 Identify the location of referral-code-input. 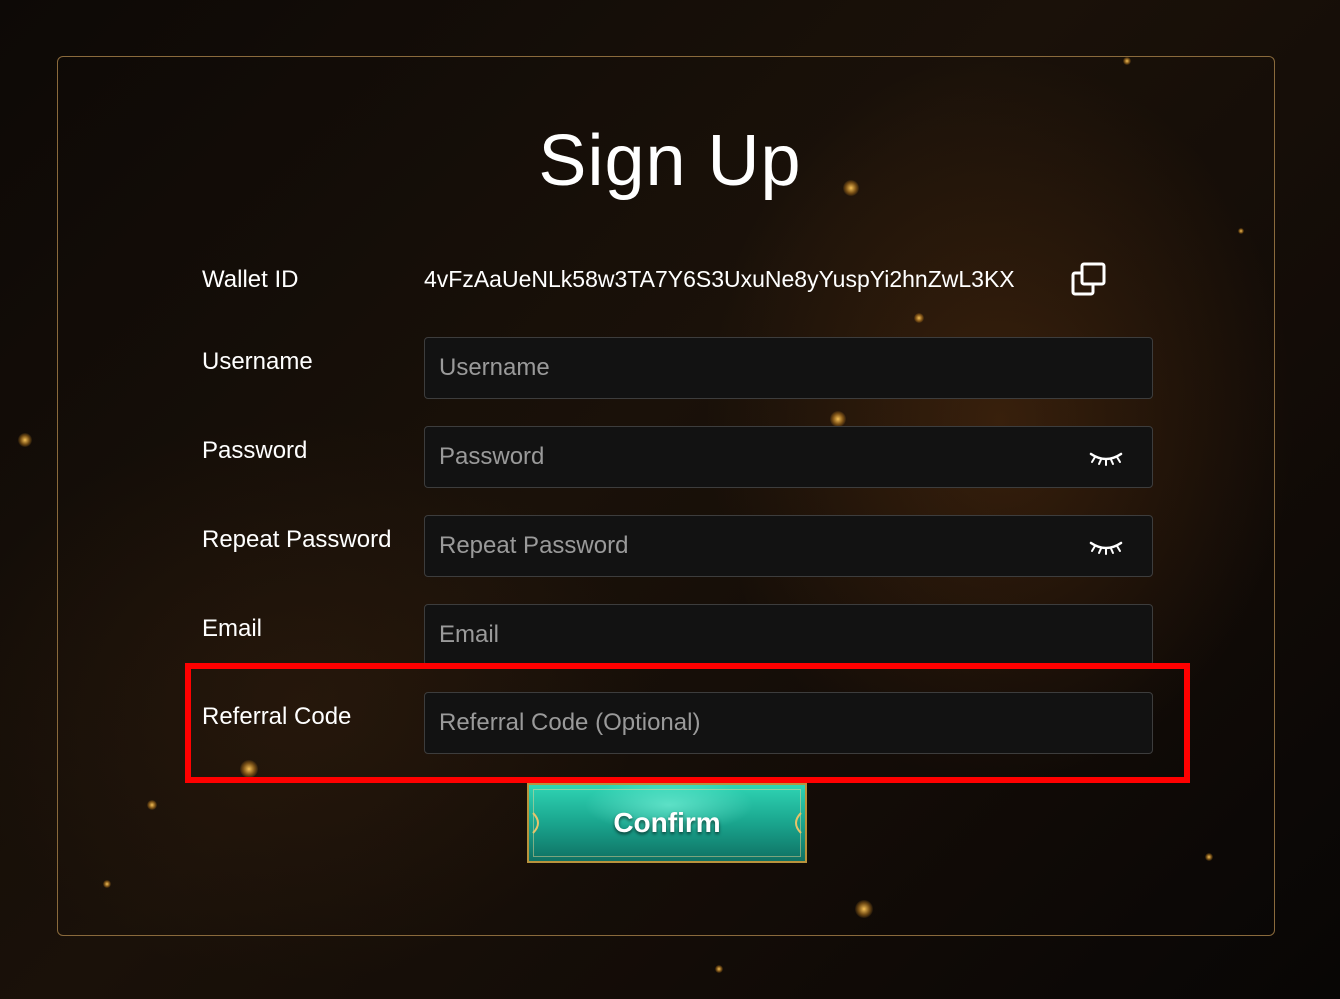
(788, 723).